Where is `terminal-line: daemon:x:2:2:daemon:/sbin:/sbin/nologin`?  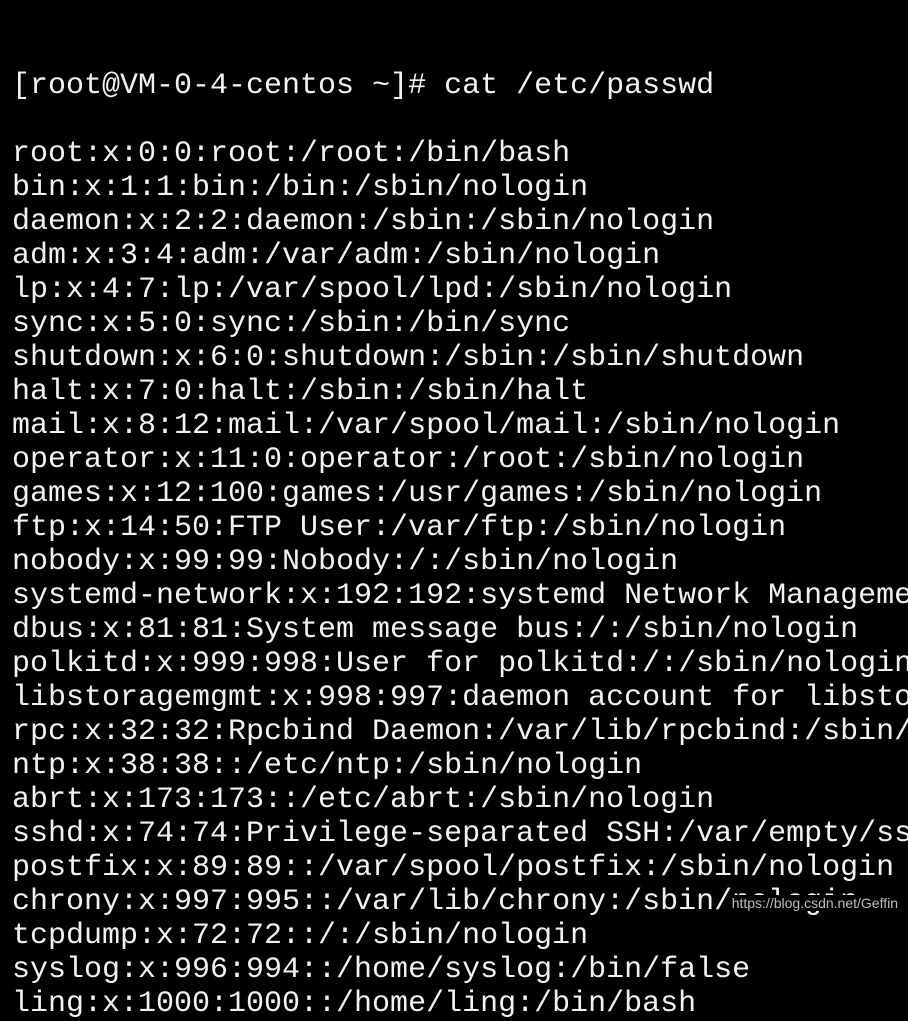 terminal-line: daemon:x:2:2:daemon:/sbin:/sbin/nologin is located at coordinates (363, 222).